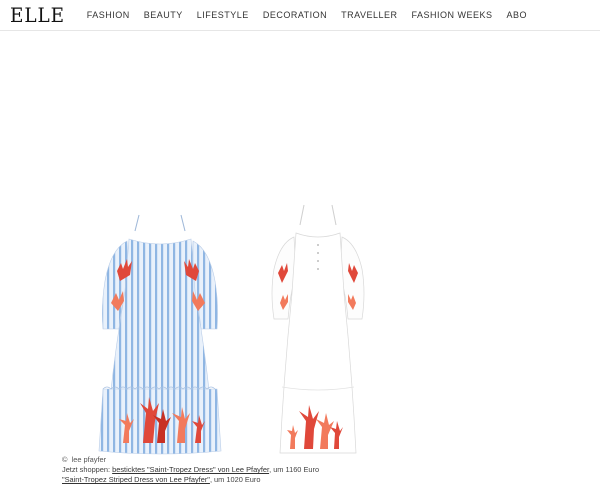 This screenshot has width=600, height=502. What do you see at coordinates (163, 15) in the screenshot?
I see `nav-beauty: BEAUTY` at bounding box center [163, 15].